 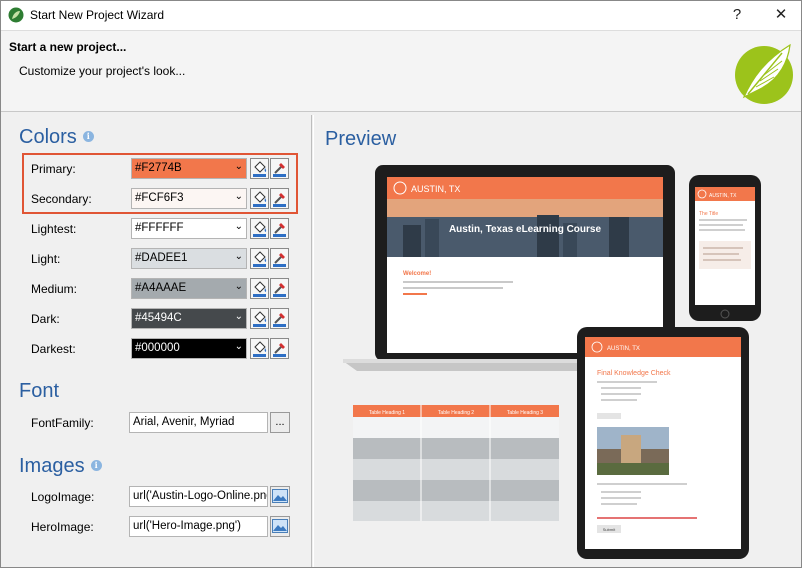 I want to click on lightest-color-picker: #FFFFFF ⌄, so click(x=189, y=228).